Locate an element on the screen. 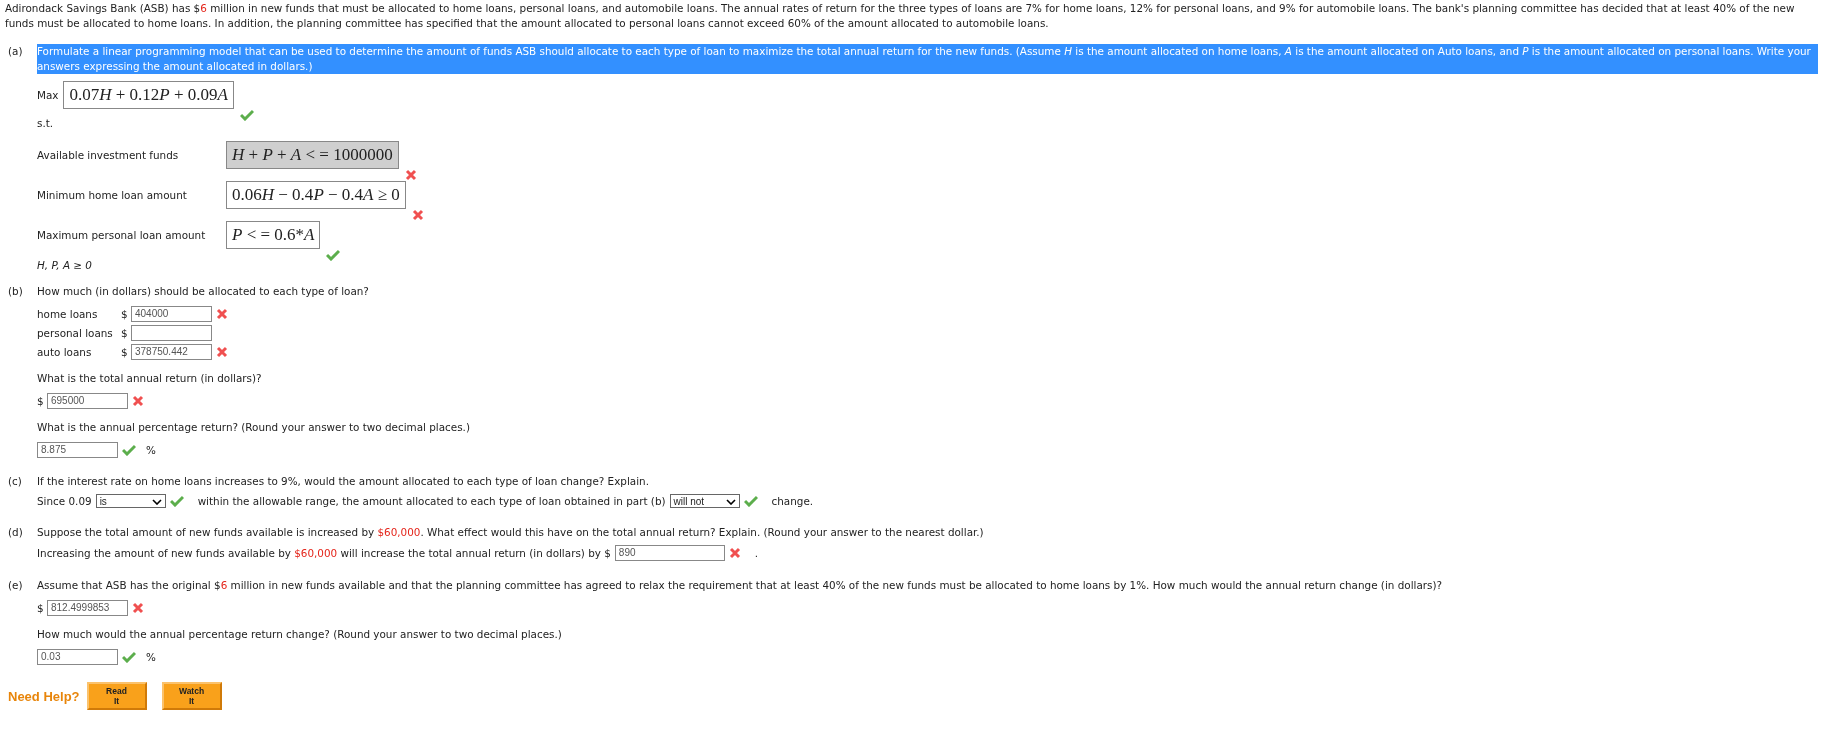 The image size is (1824, 731). formula-field: 0.07H + 0.12P + 0.09A is located at coordinates (148, 95).